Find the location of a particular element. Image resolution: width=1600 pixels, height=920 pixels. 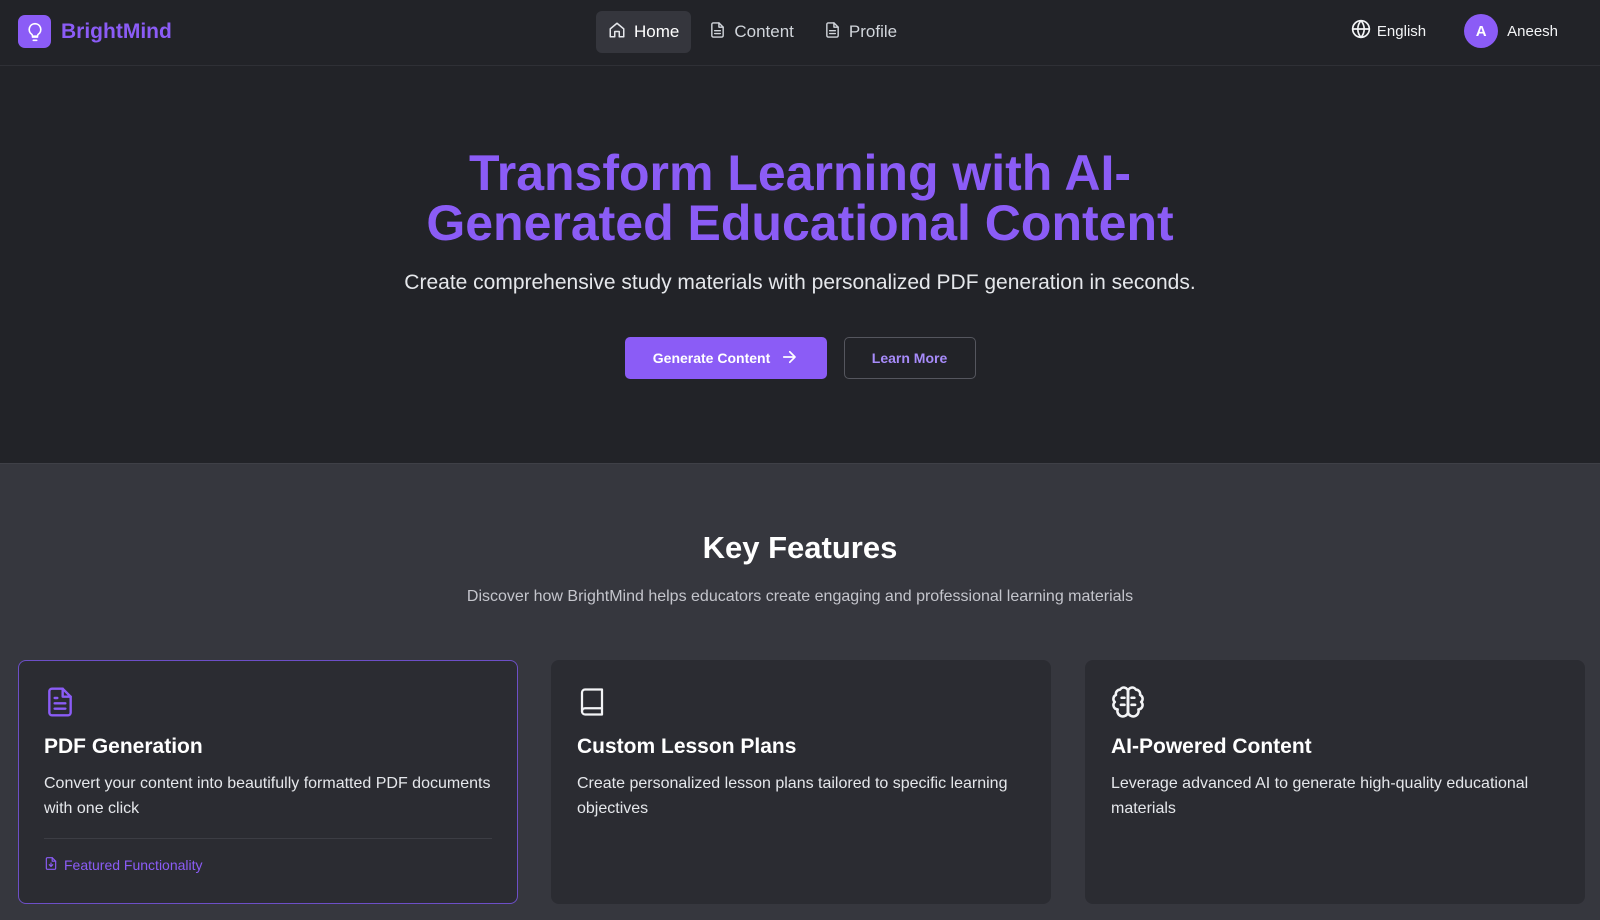

featured-label: Featured Functionality is located at coordinates (133, 865).